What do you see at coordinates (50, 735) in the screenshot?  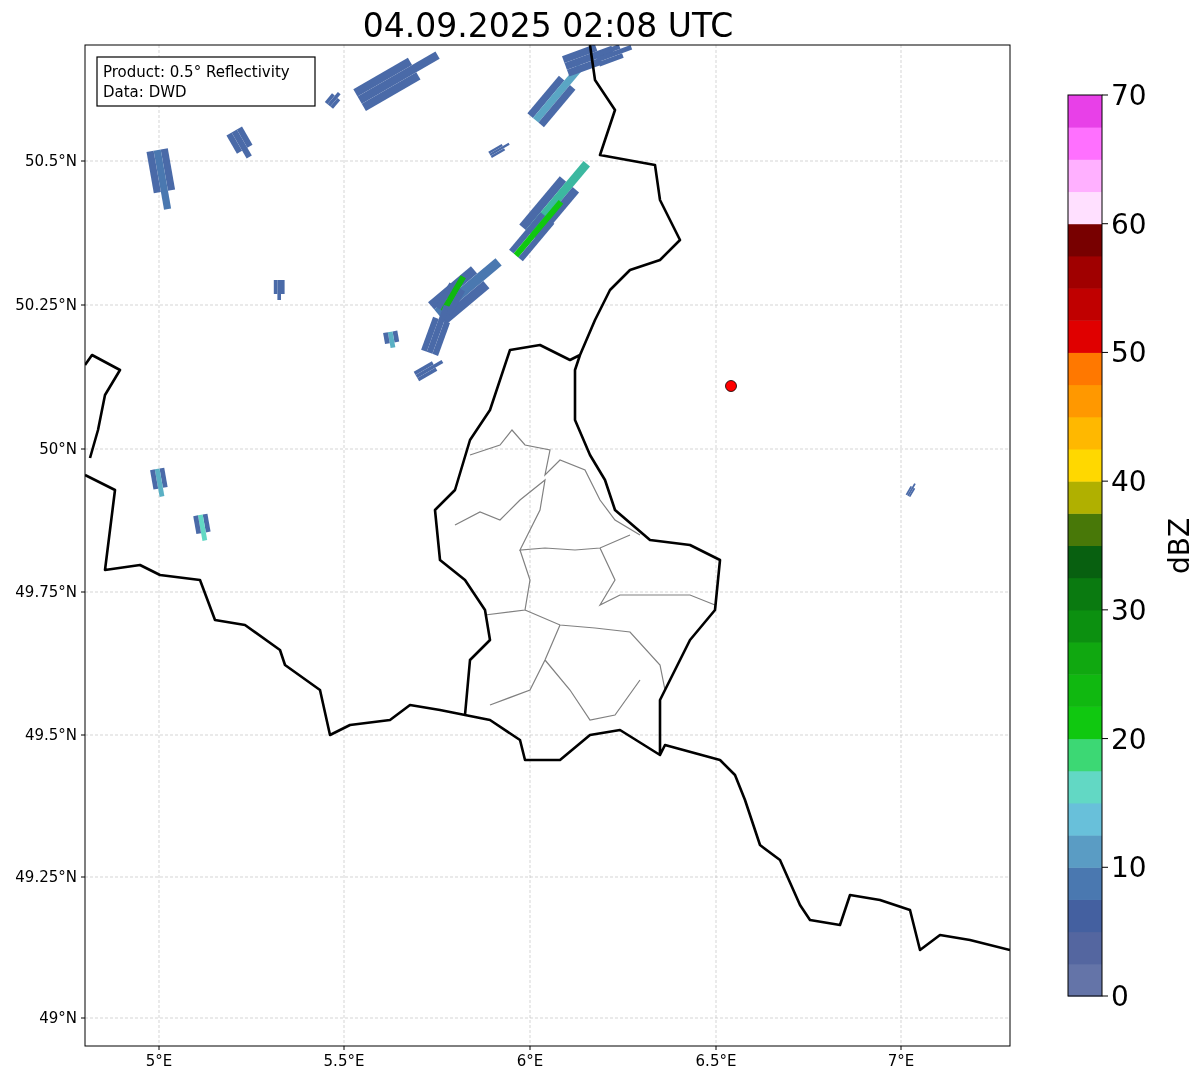 I see `latitude-tick-label: 49.5°N` at bounding box center [50, 735].